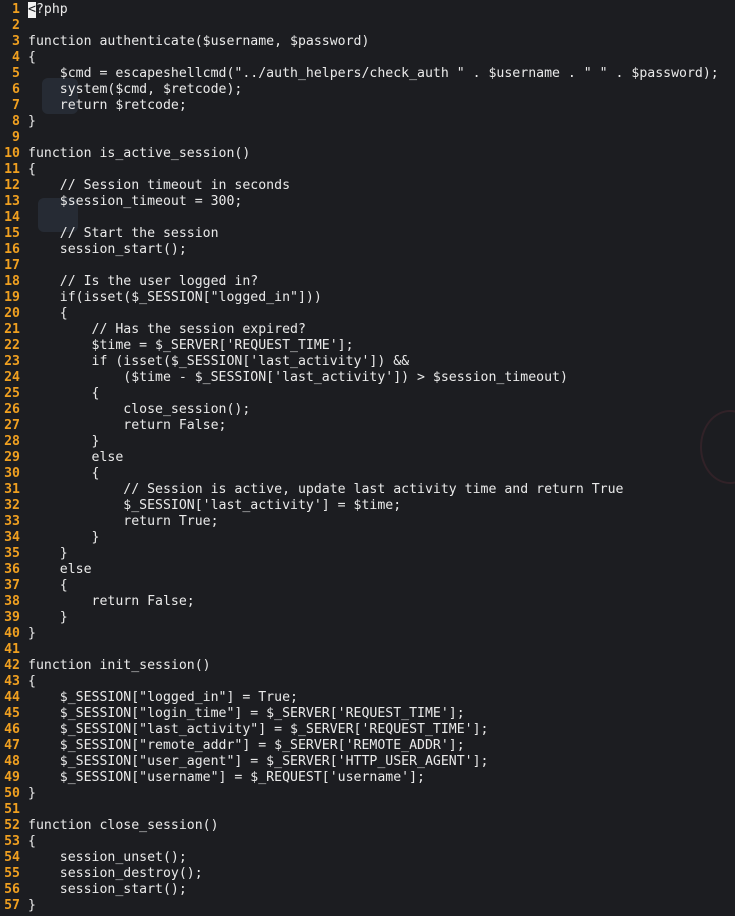 The height and width of the screenshot is (916, 735). What do you see at coordinates (12, 681) in the screenshot?
I see `line-number: 43` at bounding box center [12, 681].